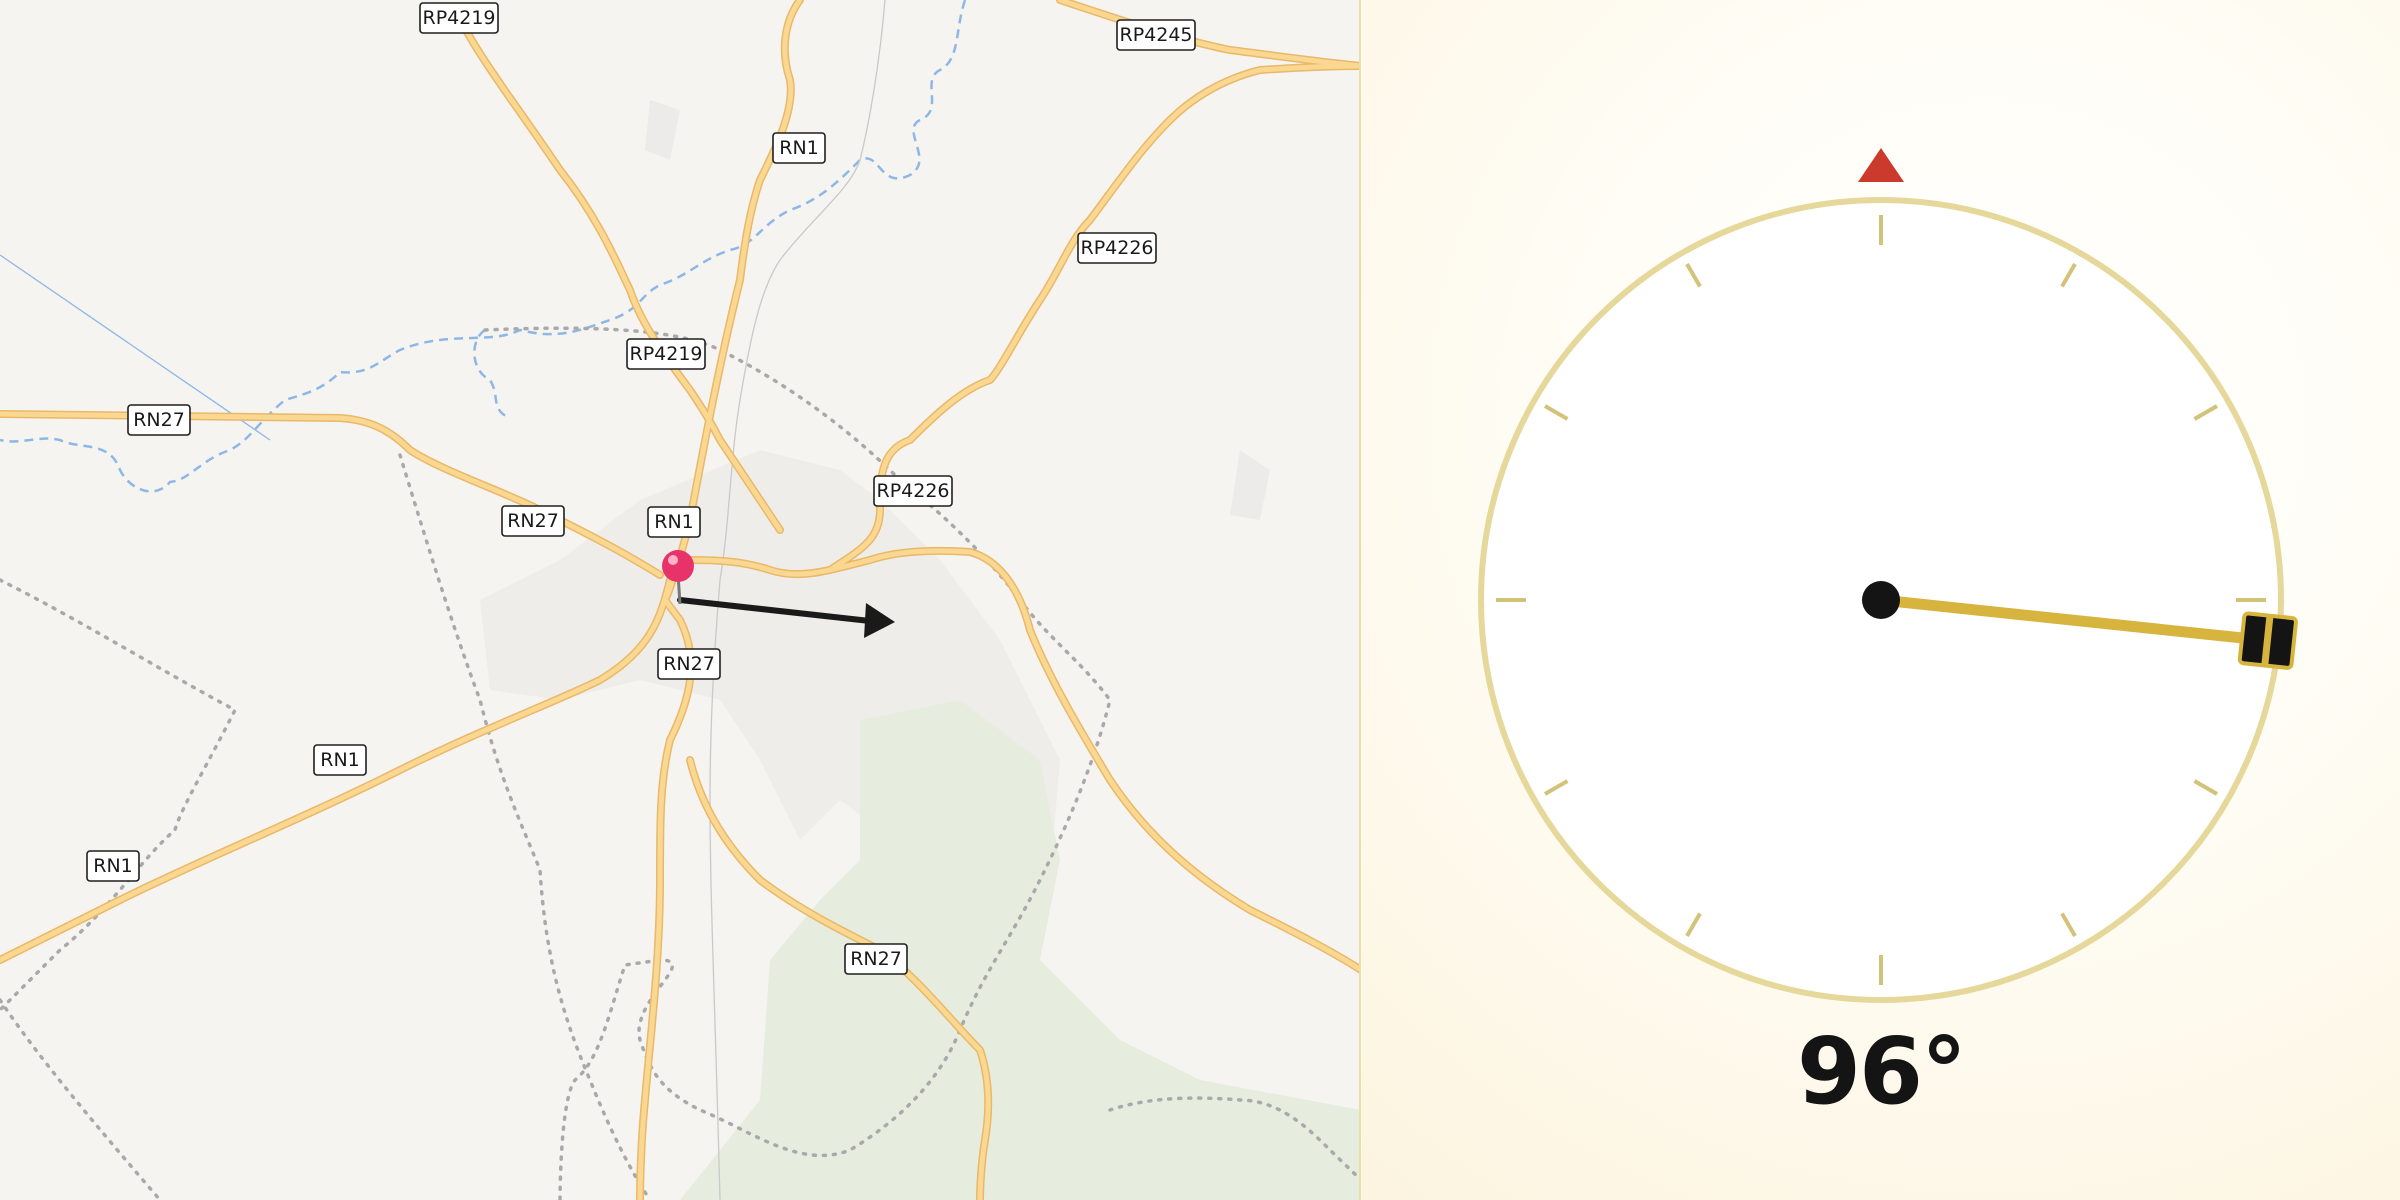  I want to click on road-label-text: RP4245, so click(1155, 35).